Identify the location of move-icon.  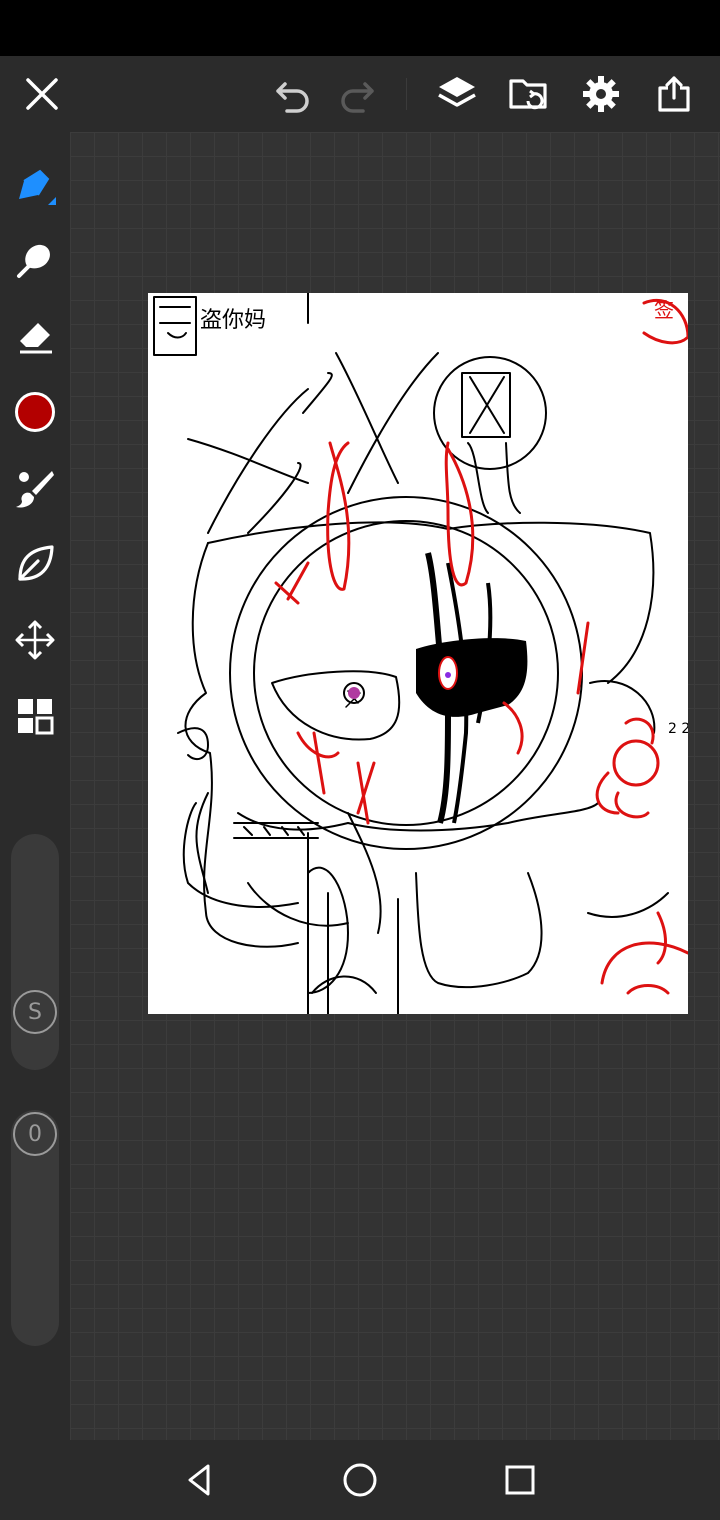
(35, 640).